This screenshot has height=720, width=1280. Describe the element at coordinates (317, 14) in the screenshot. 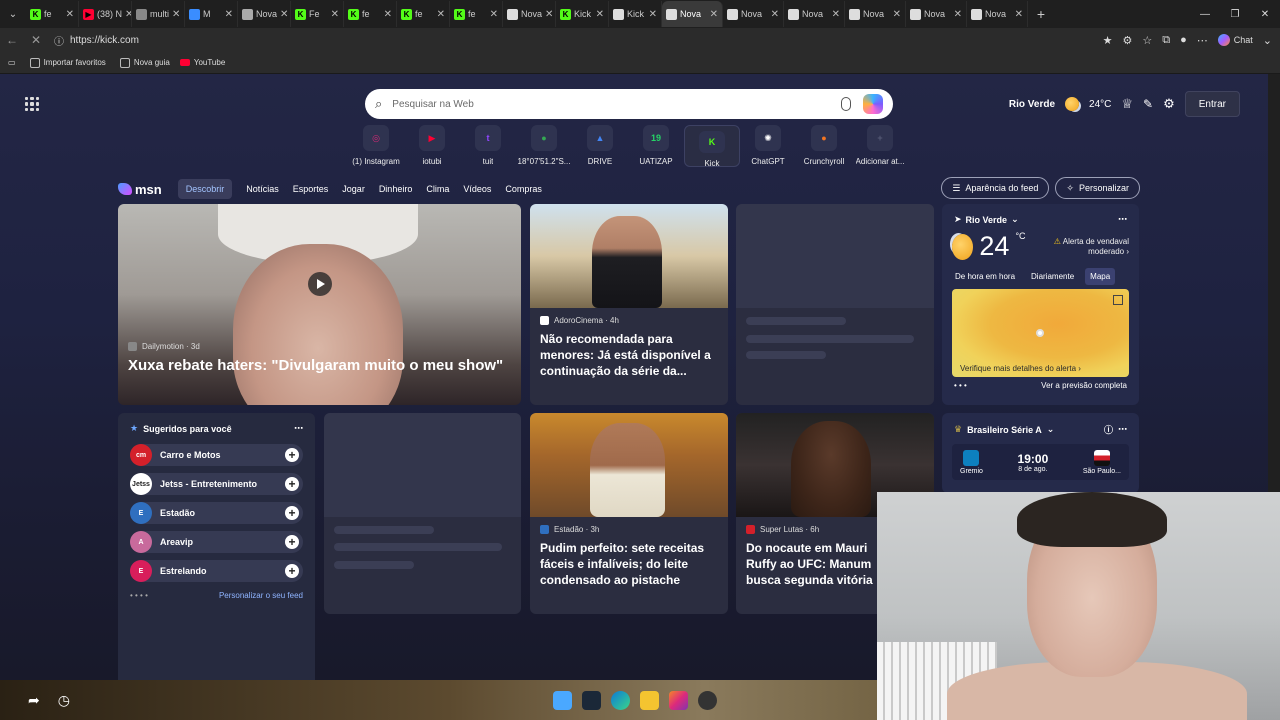

I see `browser-tab: K Fe ✕` at that location.